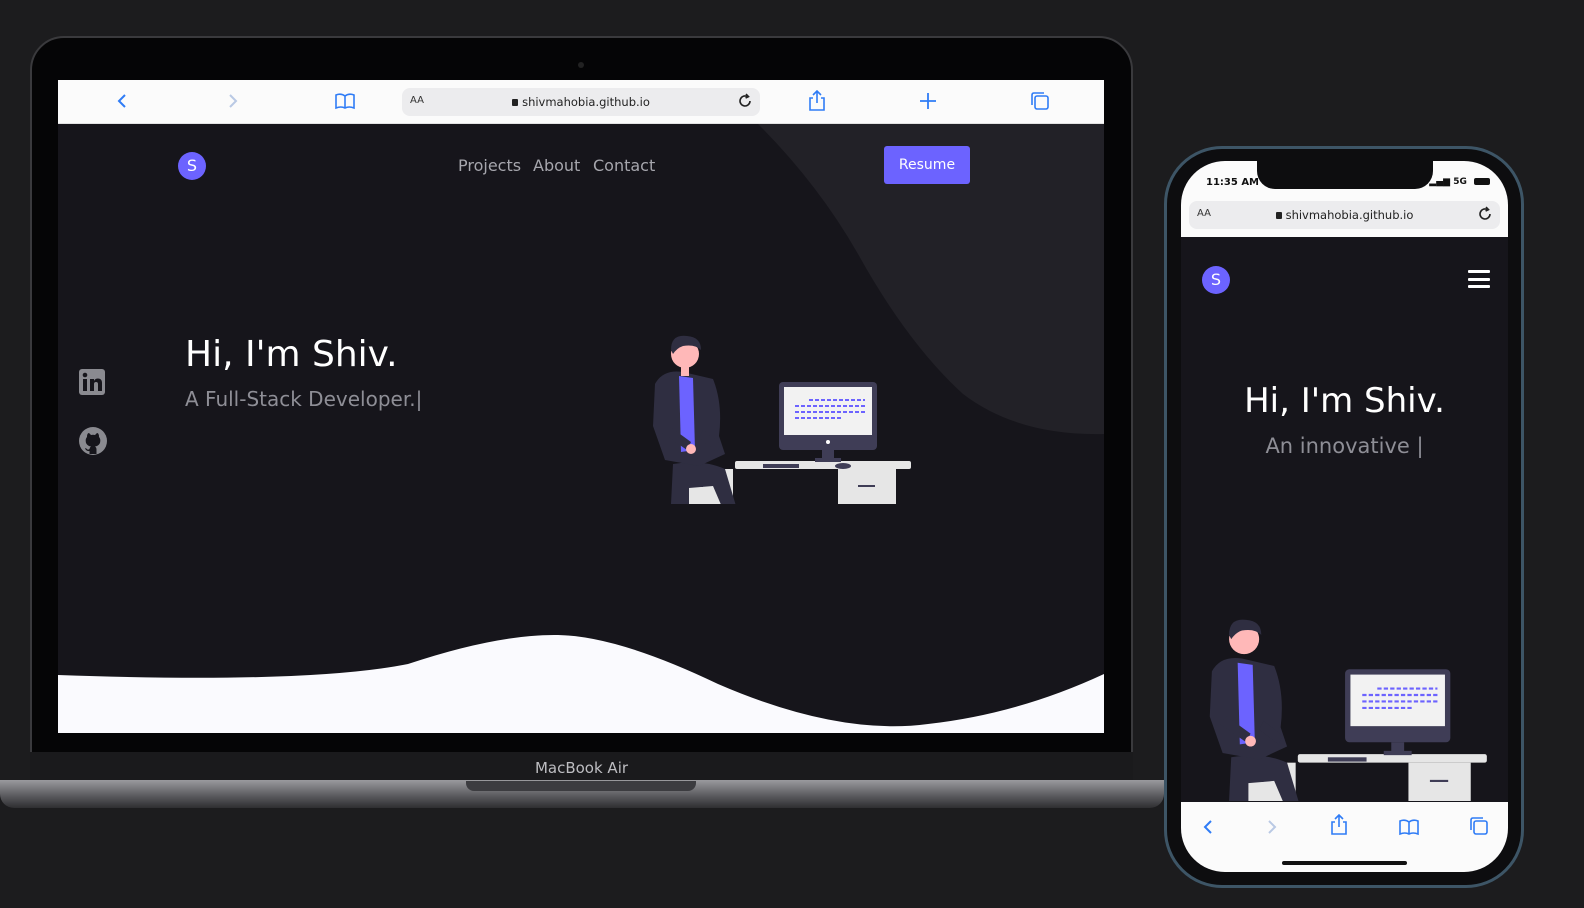 This screenshot has height=908, width=1584. What do you see at coordinates (556, 165) in the screenshot?
I see `nav-link-about: About` at bounding box center [556, 165].